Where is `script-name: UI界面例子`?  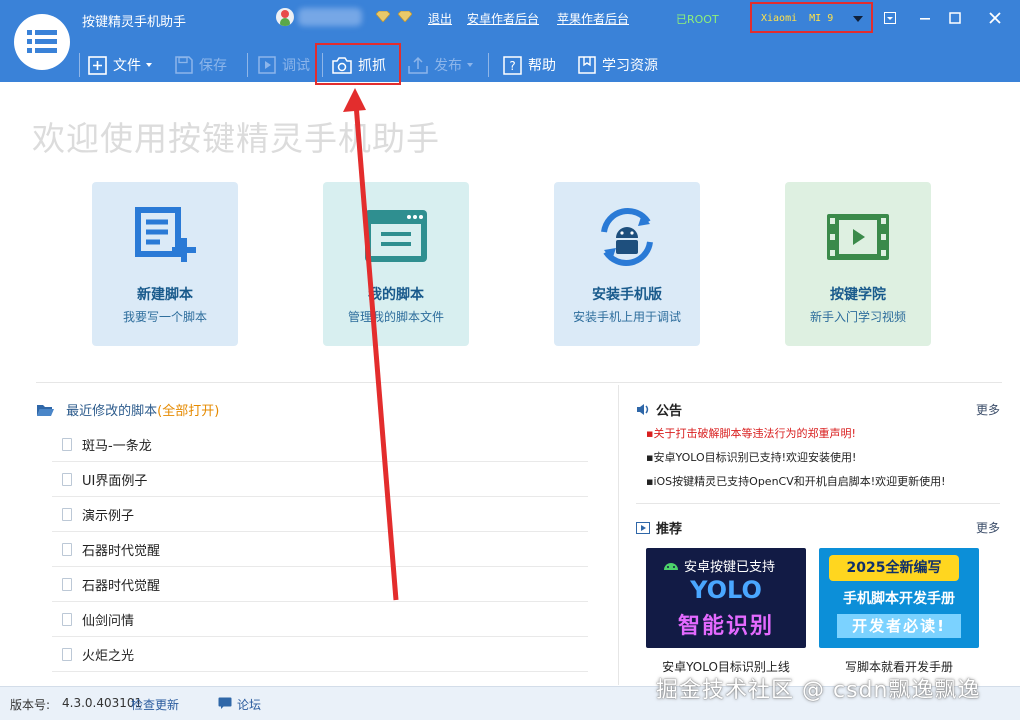
script-name: UI界面例子 is located at coordinates (115, 481).